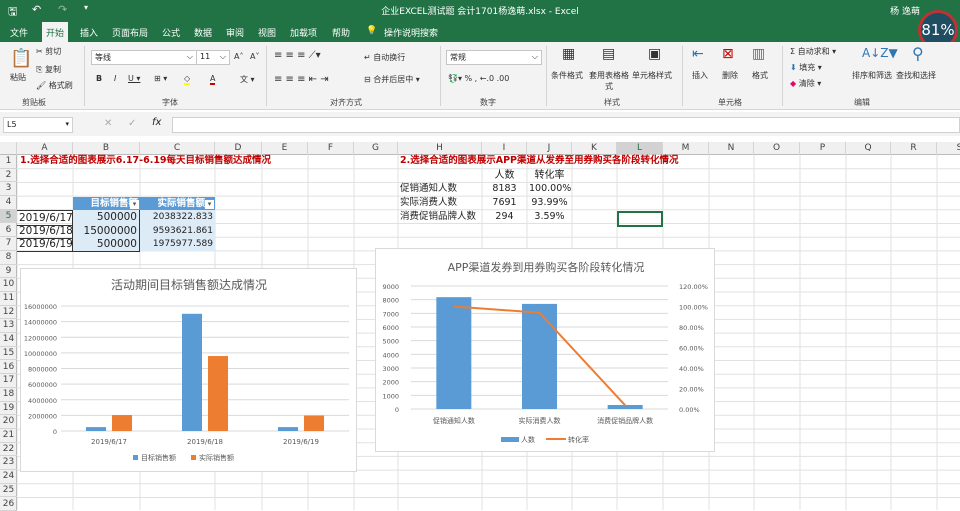 The height and width of the screenshot is (511, 960). Describe the element at coordinates (48, 51) in the screenshot. I see `cut-button: ✂ 剪切` at that location.